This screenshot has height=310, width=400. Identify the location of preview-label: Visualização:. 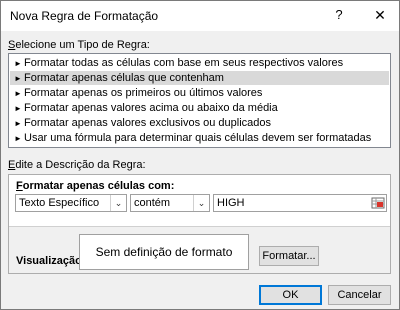
(51, 261).